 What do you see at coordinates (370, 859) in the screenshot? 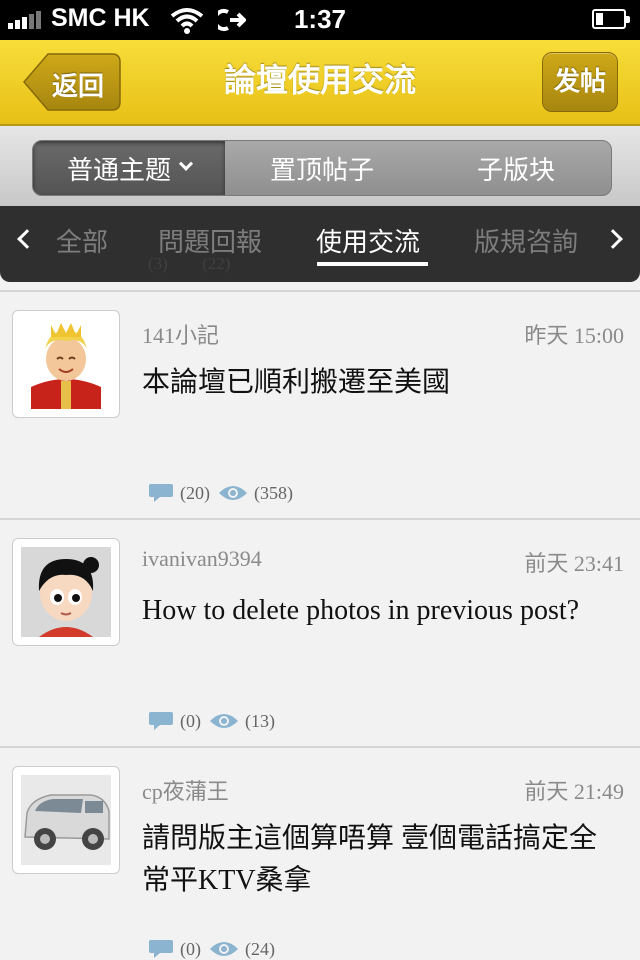
I see `post-title: 請問版主這個算唔算 壹個電話搞定全常平KTV桑拿` at bounding box center [370, 859].